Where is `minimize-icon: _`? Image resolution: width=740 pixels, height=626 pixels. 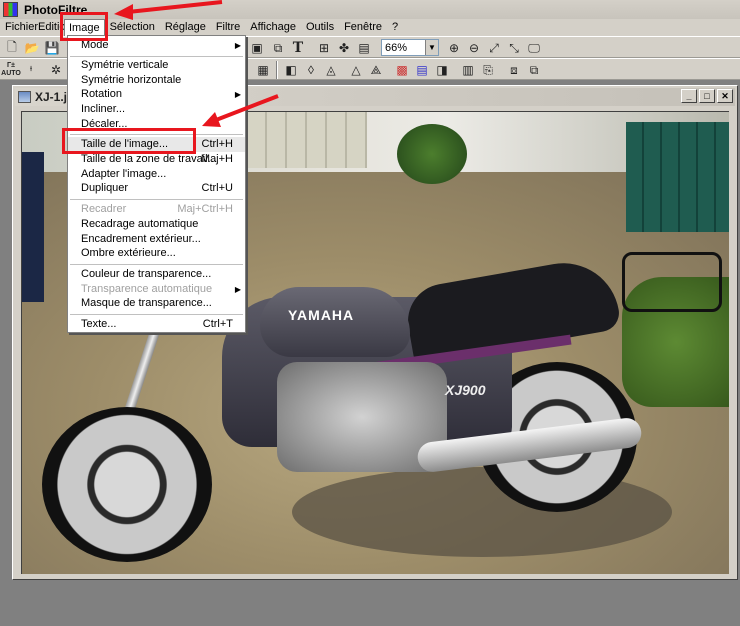 minimize-icon: _ is located at coordinates (689, 96).